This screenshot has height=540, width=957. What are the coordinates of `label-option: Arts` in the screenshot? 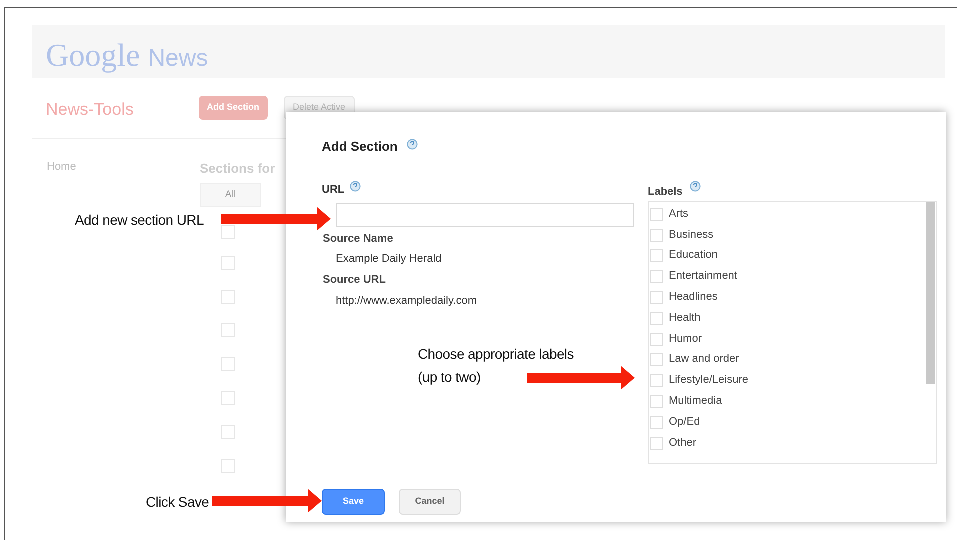 It's located at (679, 214).